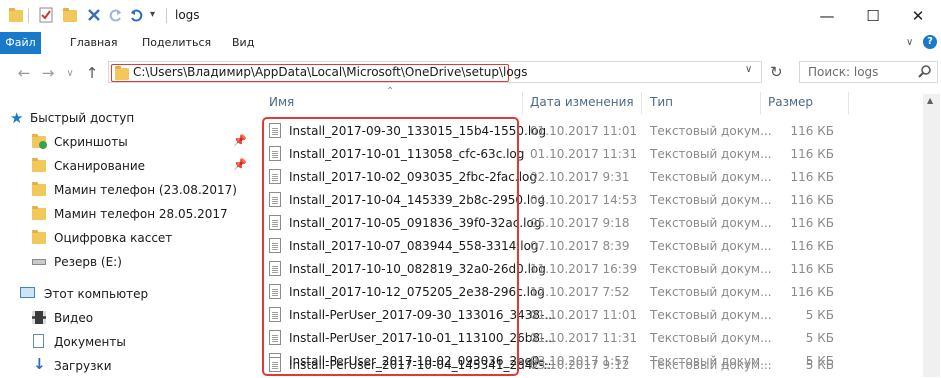  Describe the element at coordinates (827, 16) in the screenshot. I see `minimize-button: —` at that location.